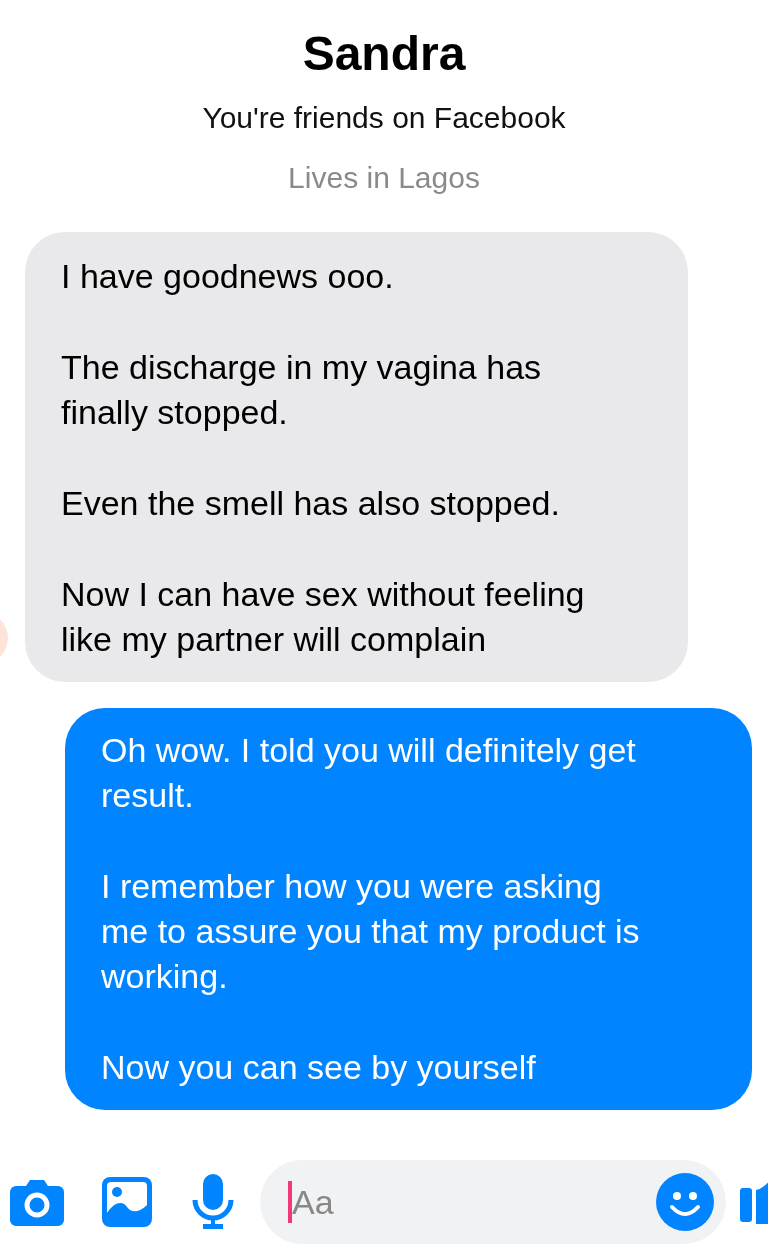 This screenshot has height=1251, width=768. Describe the element at coordinates (384, 118) in the screenshot. I see `friendship-status: You're friends on Facebook` at that location.